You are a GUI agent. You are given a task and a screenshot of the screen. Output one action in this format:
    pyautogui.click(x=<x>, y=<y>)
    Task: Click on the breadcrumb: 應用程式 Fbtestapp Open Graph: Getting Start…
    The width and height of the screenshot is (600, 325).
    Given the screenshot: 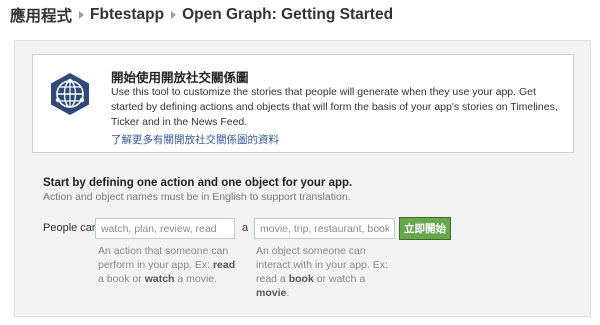 What is the action you would take?
    pyautogui.click(x=201, y=15)
    